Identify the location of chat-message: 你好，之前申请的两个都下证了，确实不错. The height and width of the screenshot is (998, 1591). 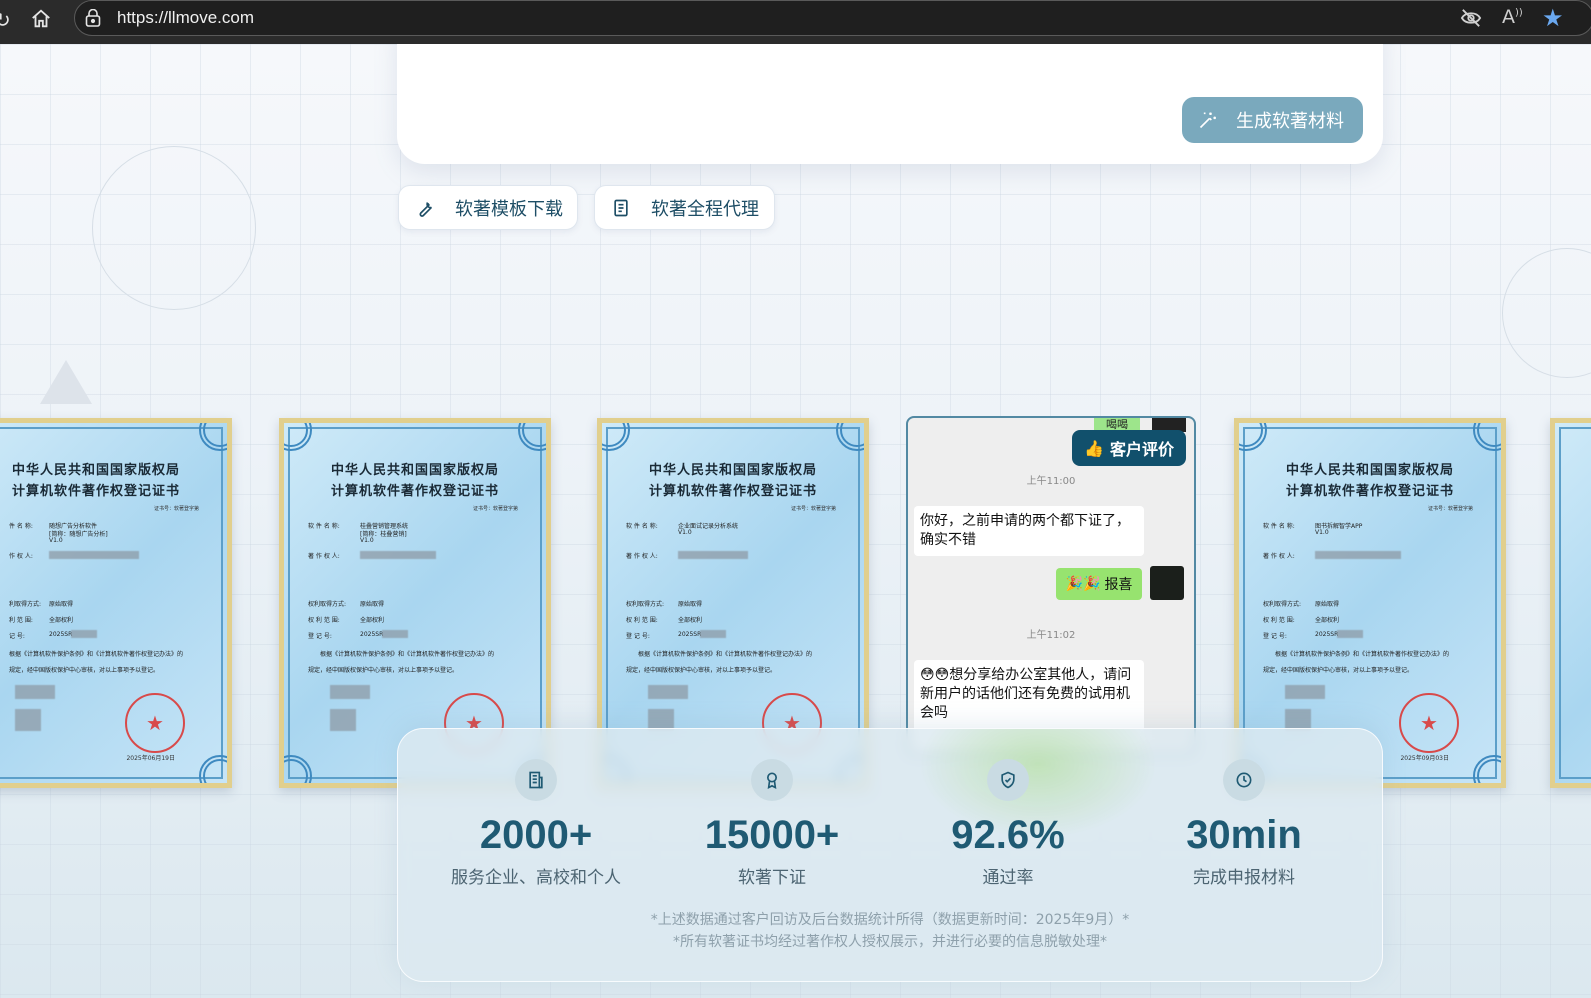
(1029, 531).